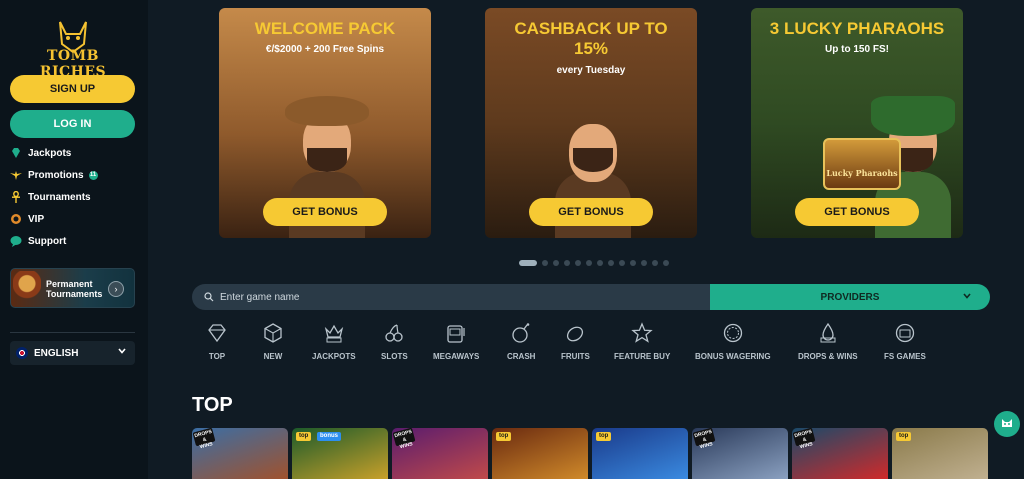 The height and width of the screenshot is (479, 1024). I want to click on sidebar-item-label: Jackpots, so click(50, 153).